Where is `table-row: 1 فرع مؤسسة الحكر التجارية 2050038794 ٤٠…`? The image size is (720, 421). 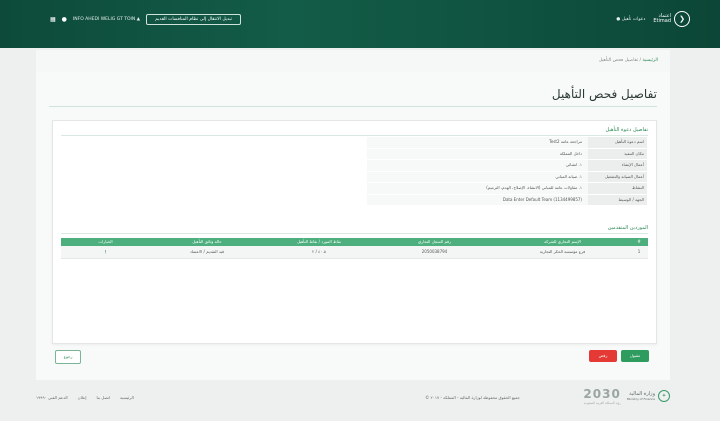
table-row: 1 فرع مؤسسة الحكر التجارية 2050038794 ٤٠… is located at coordinates (354, 252).